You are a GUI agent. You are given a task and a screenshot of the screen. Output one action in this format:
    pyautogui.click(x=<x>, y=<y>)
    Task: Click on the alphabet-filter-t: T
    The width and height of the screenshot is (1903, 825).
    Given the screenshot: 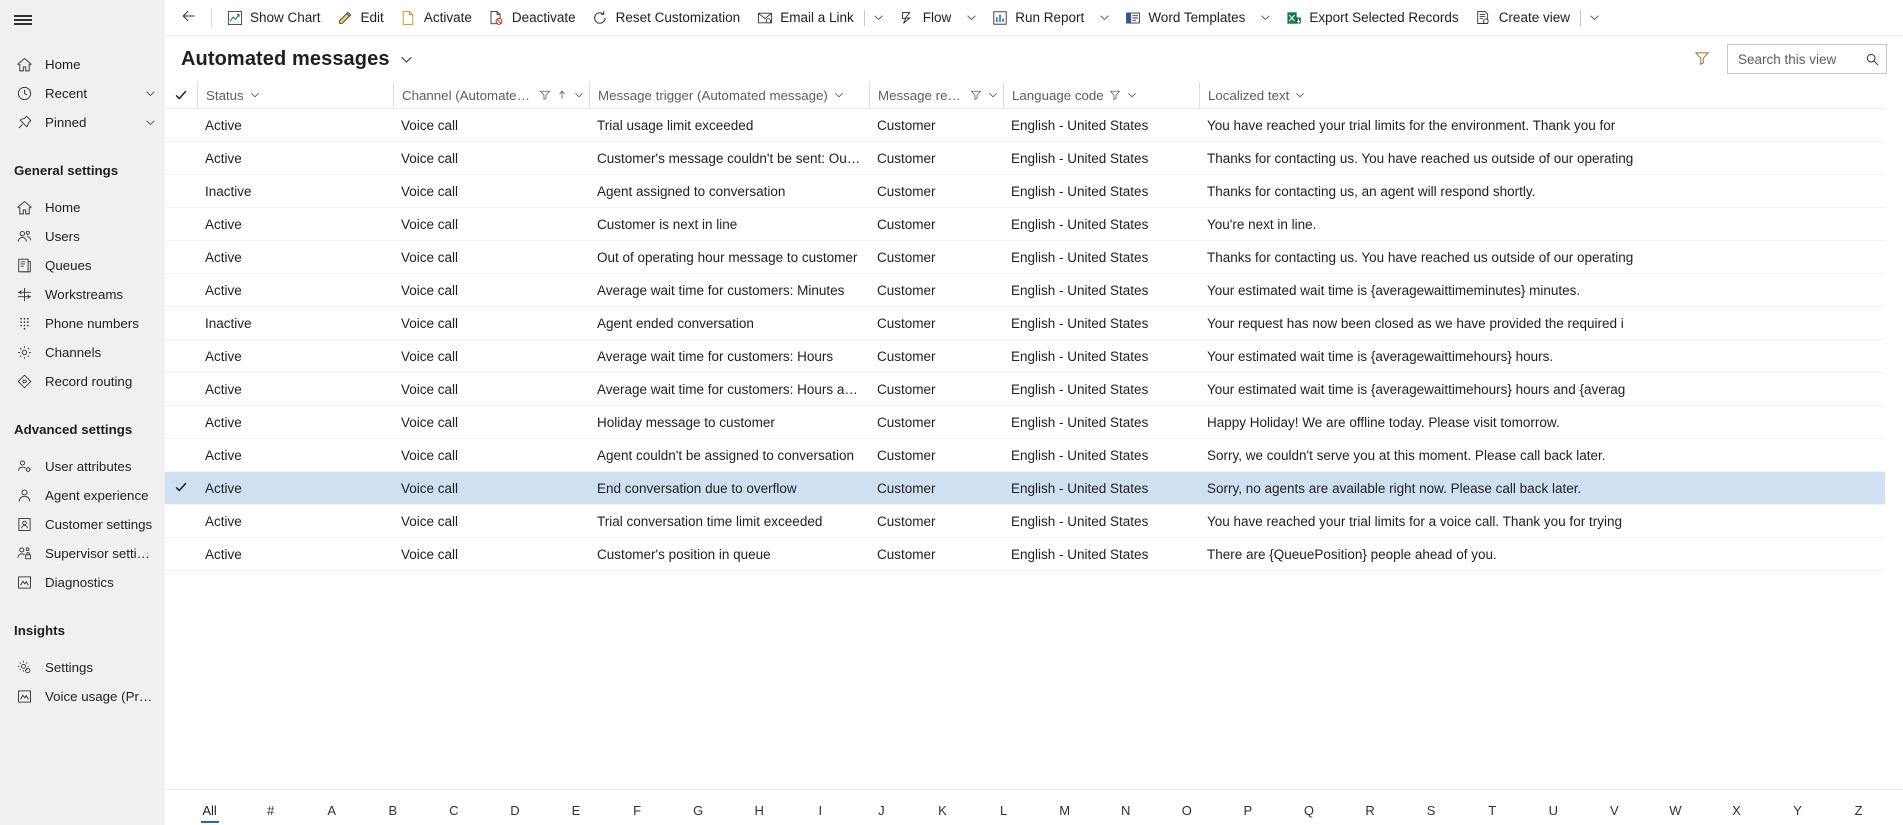 What is the action you would take?
    pyautogui.click(x=1492, y=814)
    